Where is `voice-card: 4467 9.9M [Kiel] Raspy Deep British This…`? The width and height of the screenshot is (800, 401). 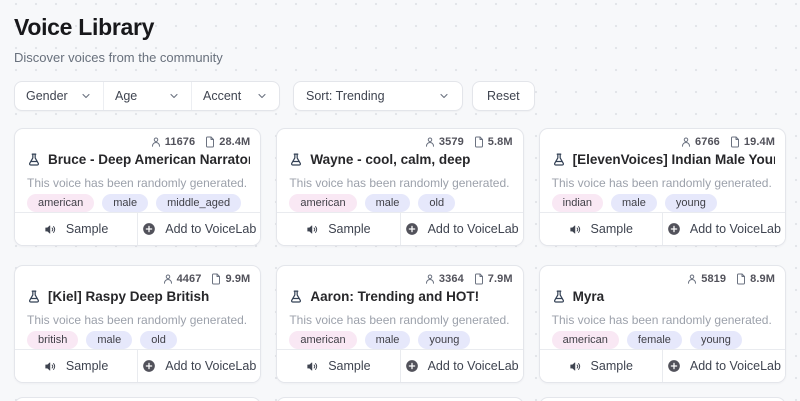 voice-card: 4467 9.9M [Kiel] Raspy Deep British This… is located at coordinates (138, 324).